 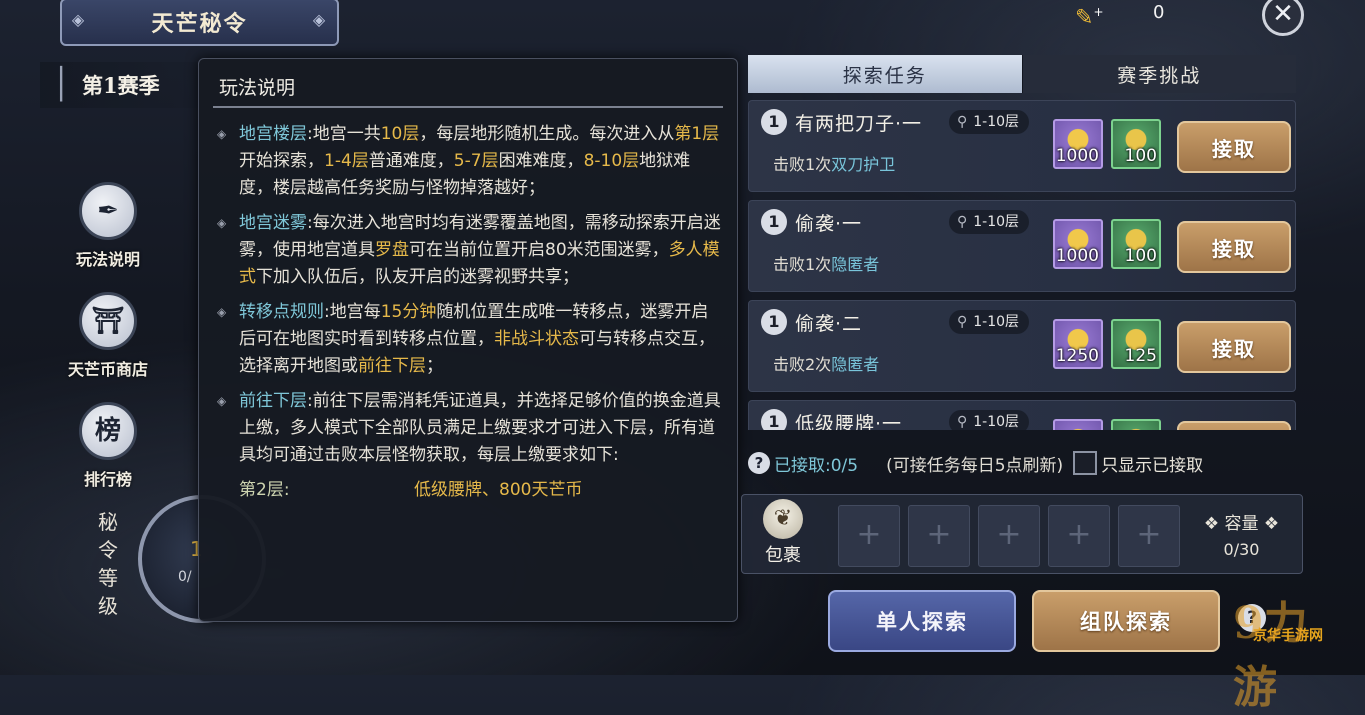 I want to click on quest-objective-prefix: 击败2次, so click(x=802, y=364).